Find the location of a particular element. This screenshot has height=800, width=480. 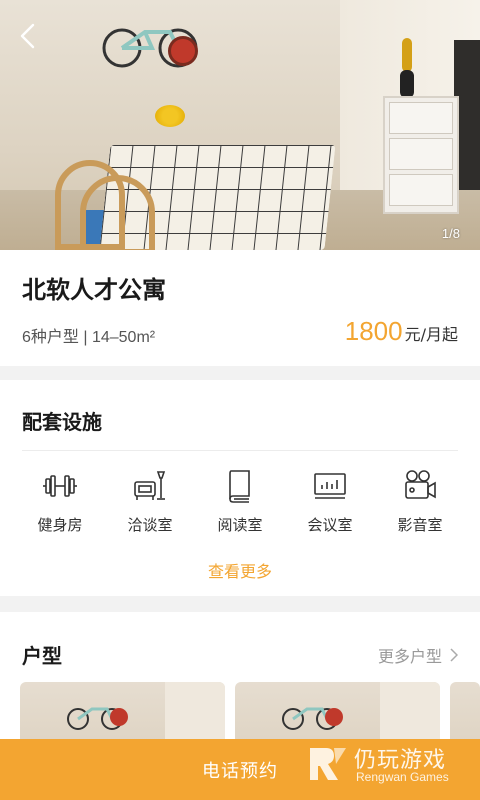

facility-label: 影音室 is located at coordinates (420, 525).